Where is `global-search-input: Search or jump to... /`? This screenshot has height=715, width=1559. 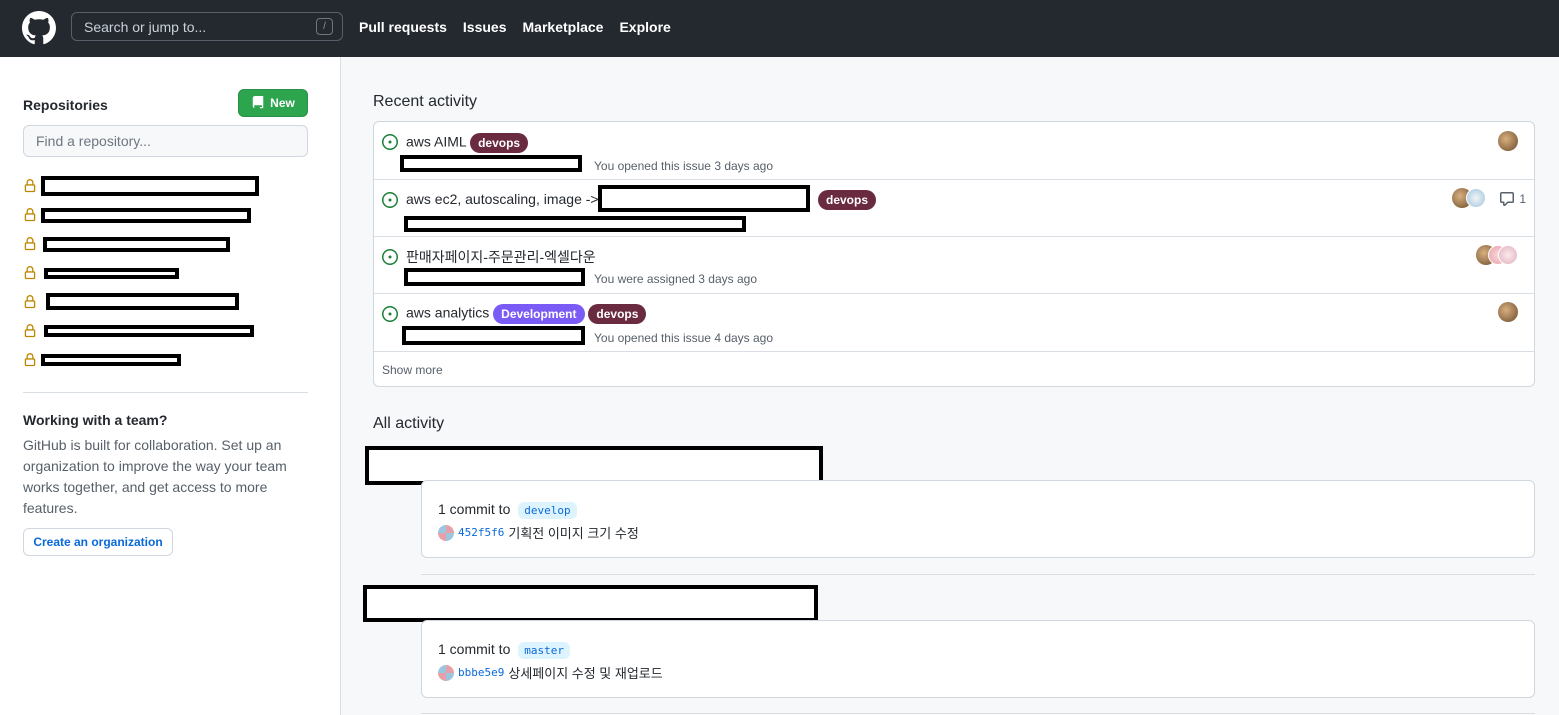 global-search-input: Search or jump to... / is located at coordinates (207, 26).